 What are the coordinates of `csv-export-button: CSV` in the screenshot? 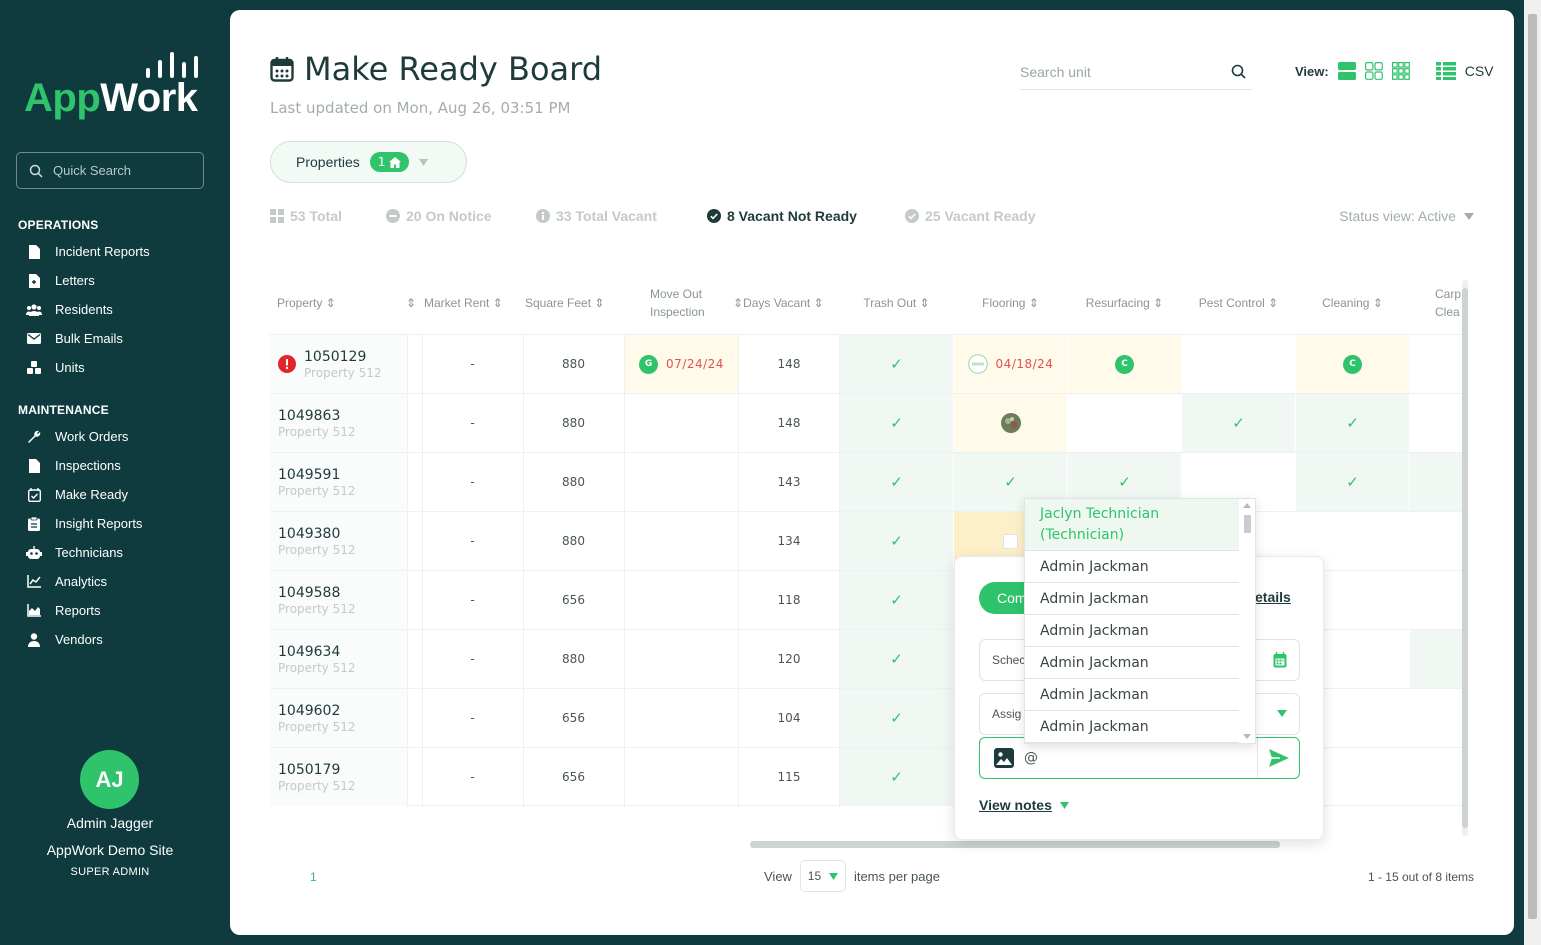 It's located at (1479, 71).